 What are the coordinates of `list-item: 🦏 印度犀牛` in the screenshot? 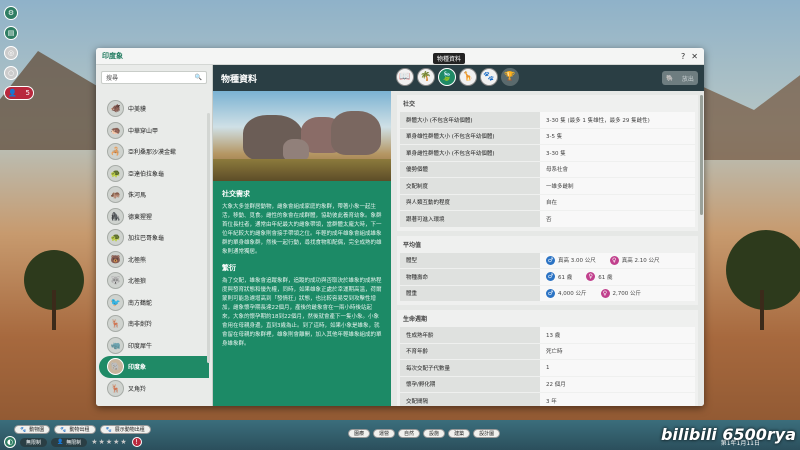 It's located at (154, 346).